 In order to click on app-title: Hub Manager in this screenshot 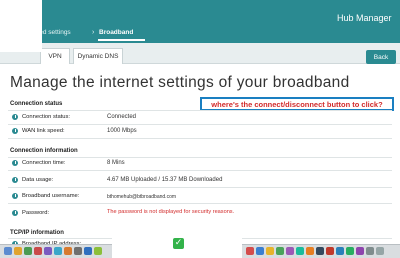, I will do `click(364, 18)`.